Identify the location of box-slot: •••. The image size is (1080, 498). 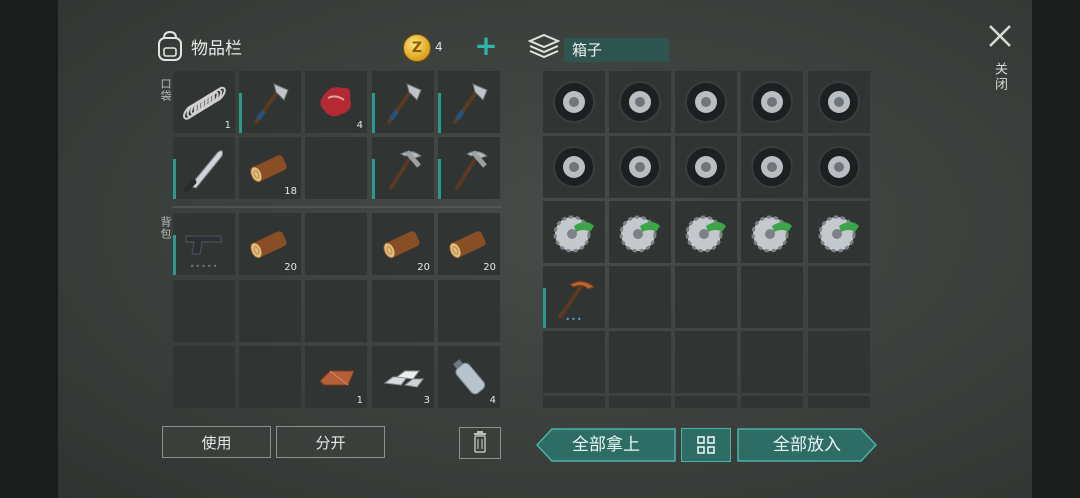
(574, 297).